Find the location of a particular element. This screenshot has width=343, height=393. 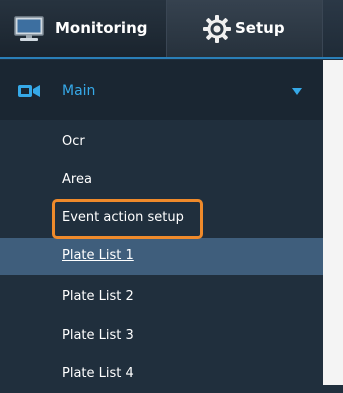

content-area-edge is located at coordinates (333, 222).